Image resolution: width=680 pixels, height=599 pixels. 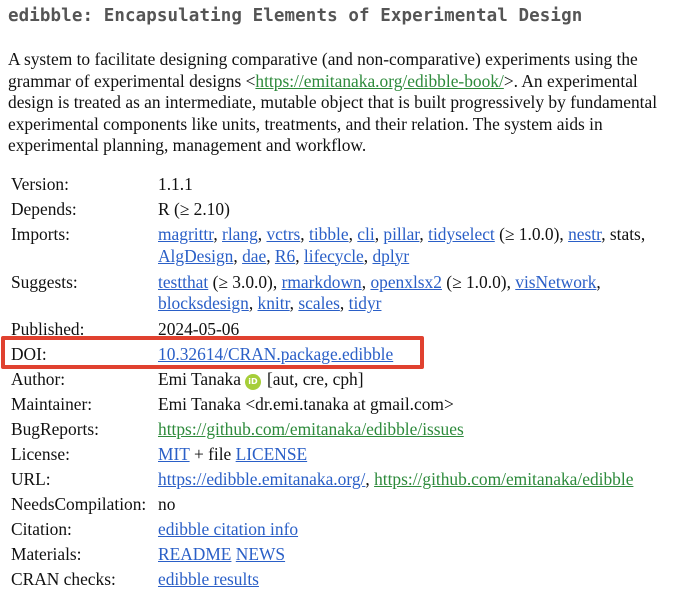 I want to click on field-label: Suggests:, so click(x=44, y=281).